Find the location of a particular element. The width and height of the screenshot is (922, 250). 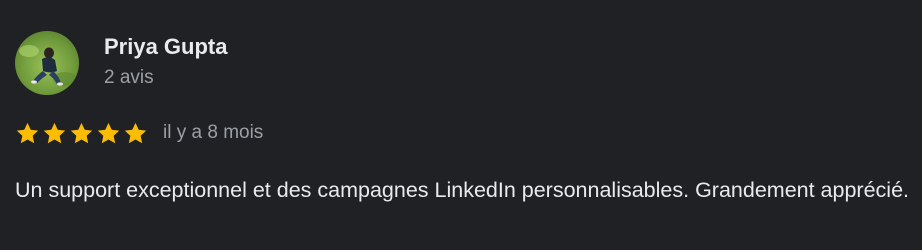

star-rating is located at coordinates (81, 133).